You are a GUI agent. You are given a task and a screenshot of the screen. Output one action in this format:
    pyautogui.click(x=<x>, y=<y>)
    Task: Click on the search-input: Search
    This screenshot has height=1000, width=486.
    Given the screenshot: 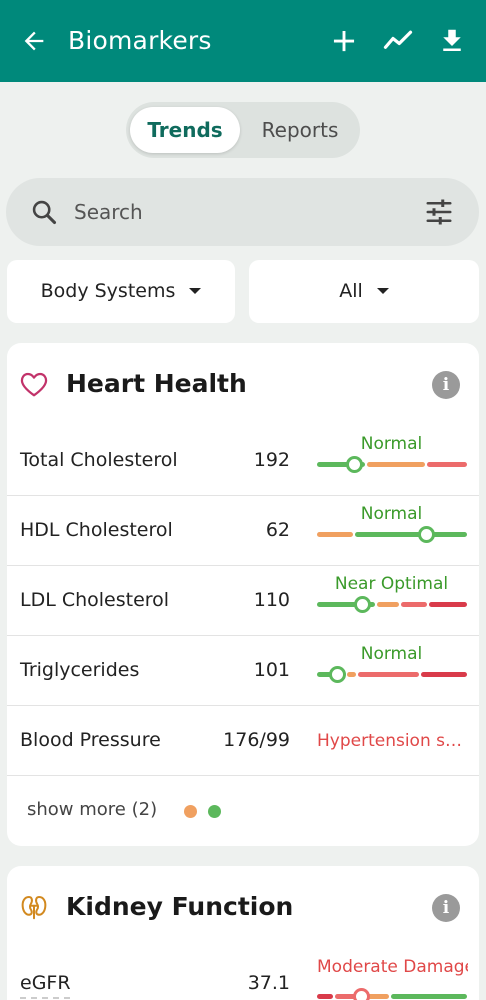 What is the action you would take?
    pyautogui.click(x=108, y=212)
    